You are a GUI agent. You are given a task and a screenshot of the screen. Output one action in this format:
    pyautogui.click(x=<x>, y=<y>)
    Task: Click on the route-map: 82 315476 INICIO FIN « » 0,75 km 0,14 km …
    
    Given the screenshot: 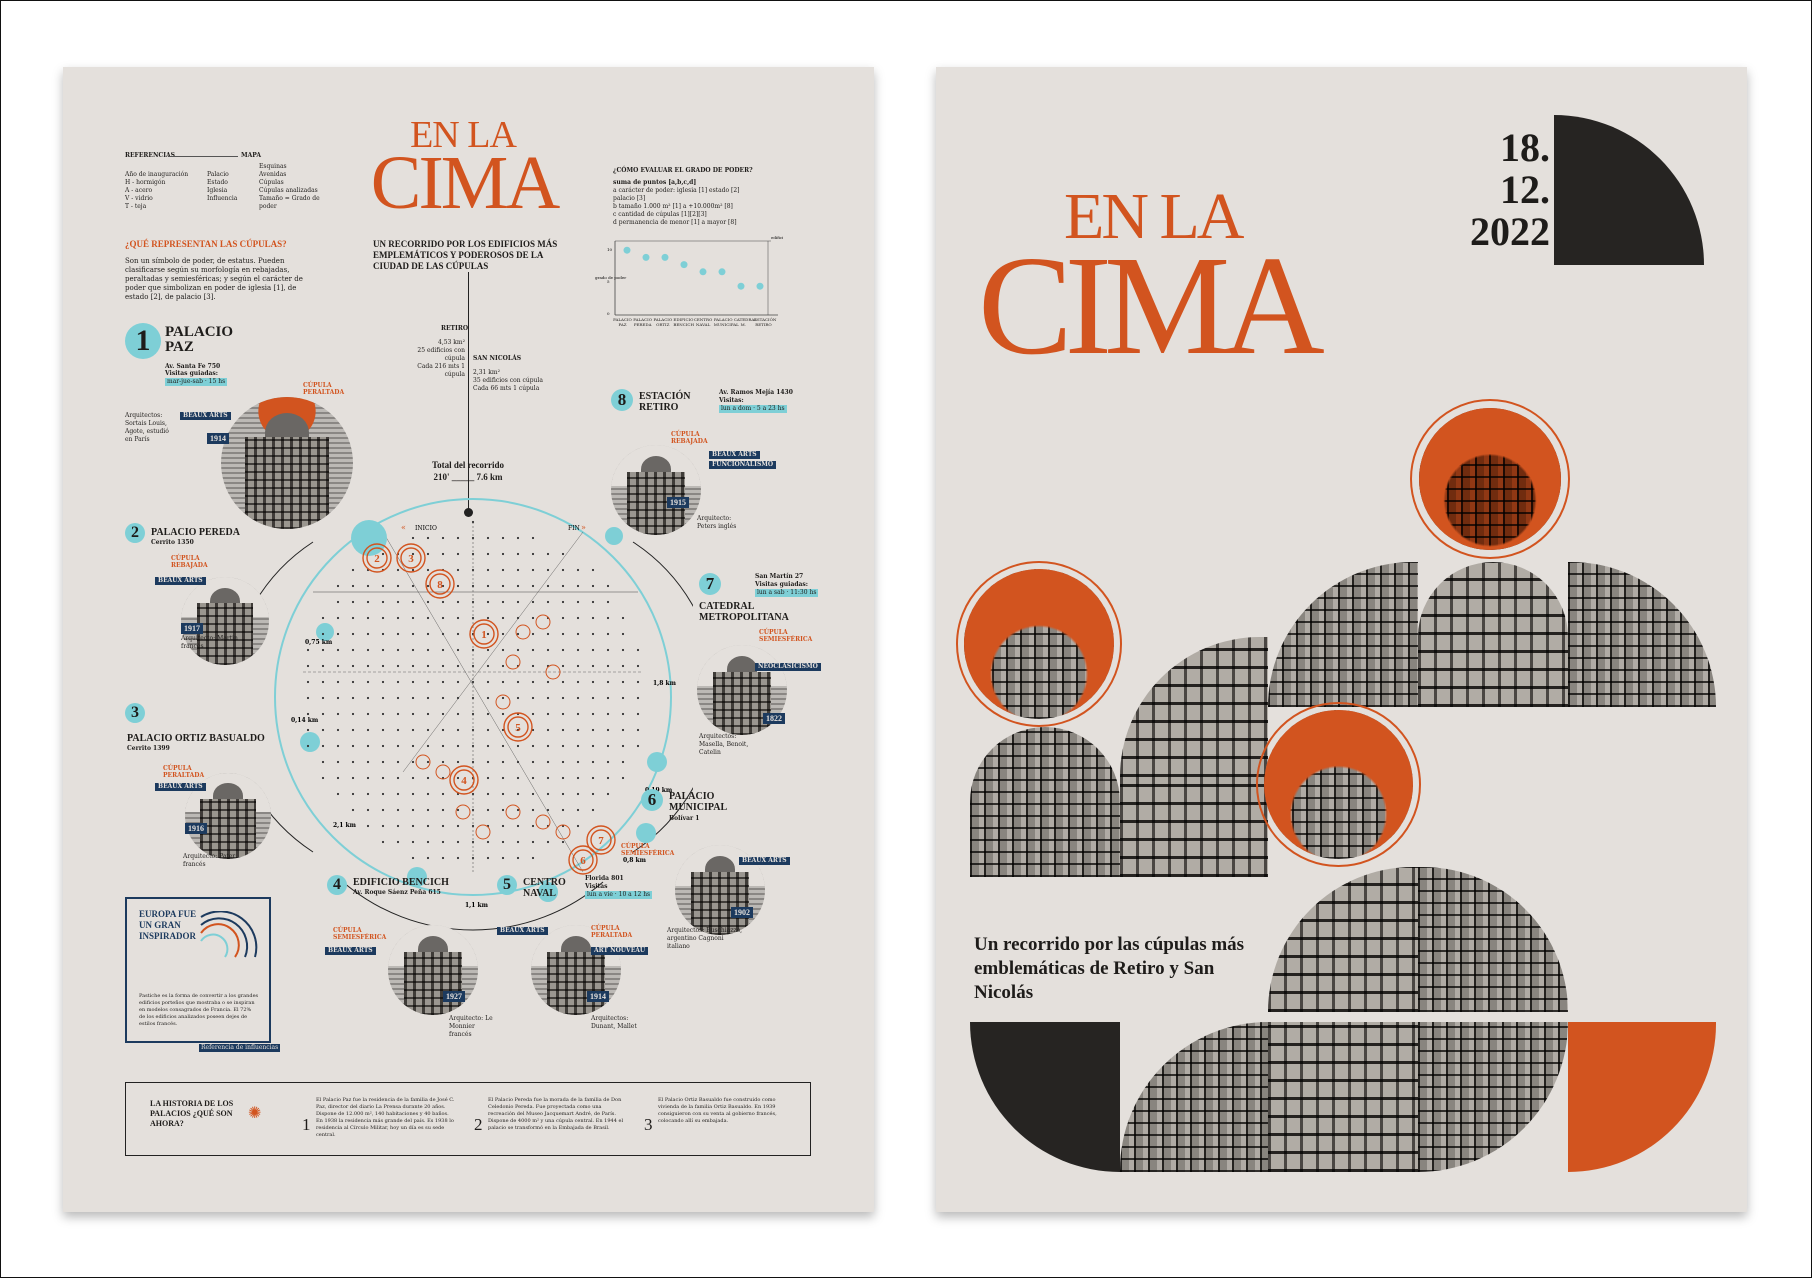 What is the action you would take?
    pyautogui.click(x=473, y=714)
    